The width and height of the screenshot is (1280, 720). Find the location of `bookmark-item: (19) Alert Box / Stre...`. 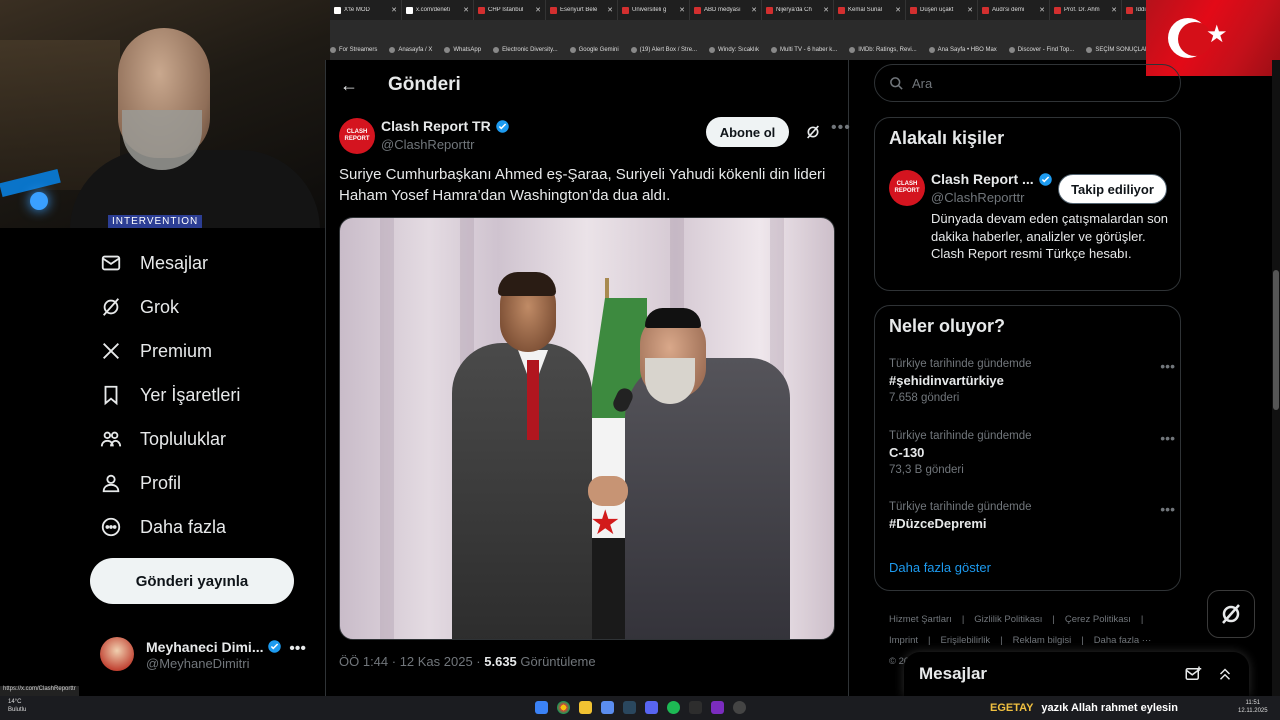

bookmark-item: (19) Alert Box / Stre... is located at coordinates (663, 50).